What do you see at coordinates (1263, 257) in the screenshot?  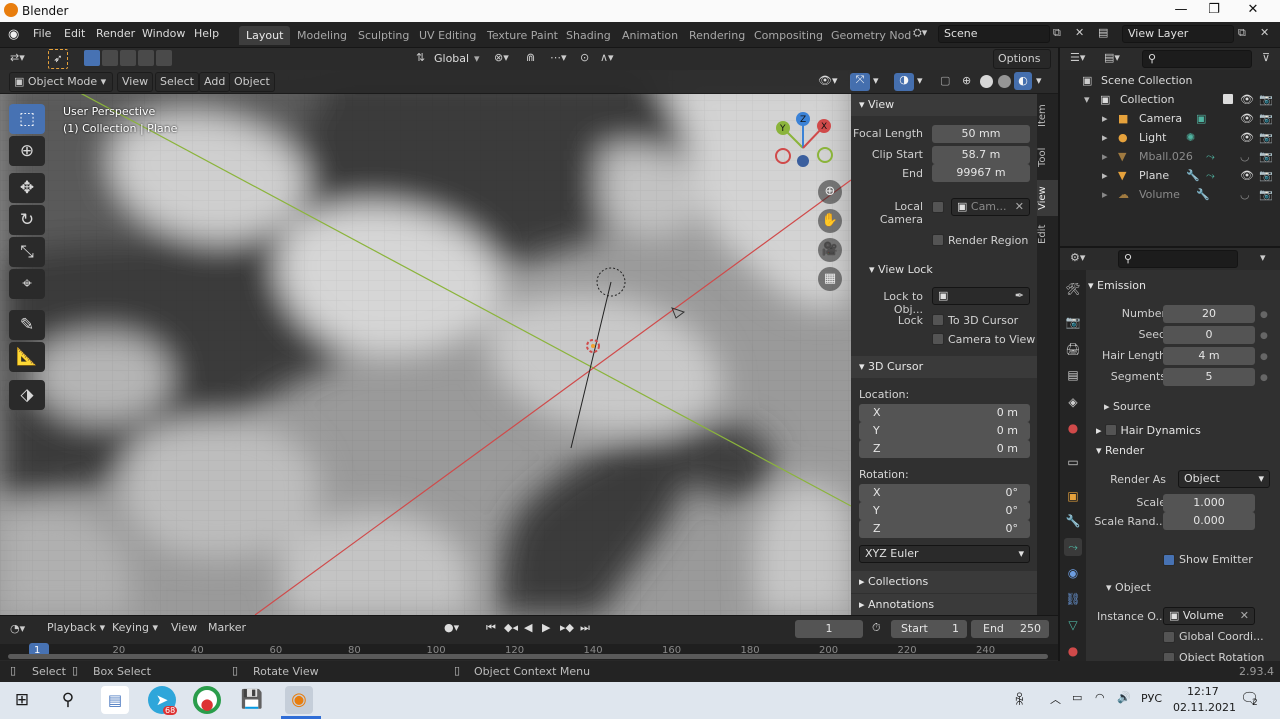 I see `properties-options-icon: ▾` at bounding box center [1263, 257].